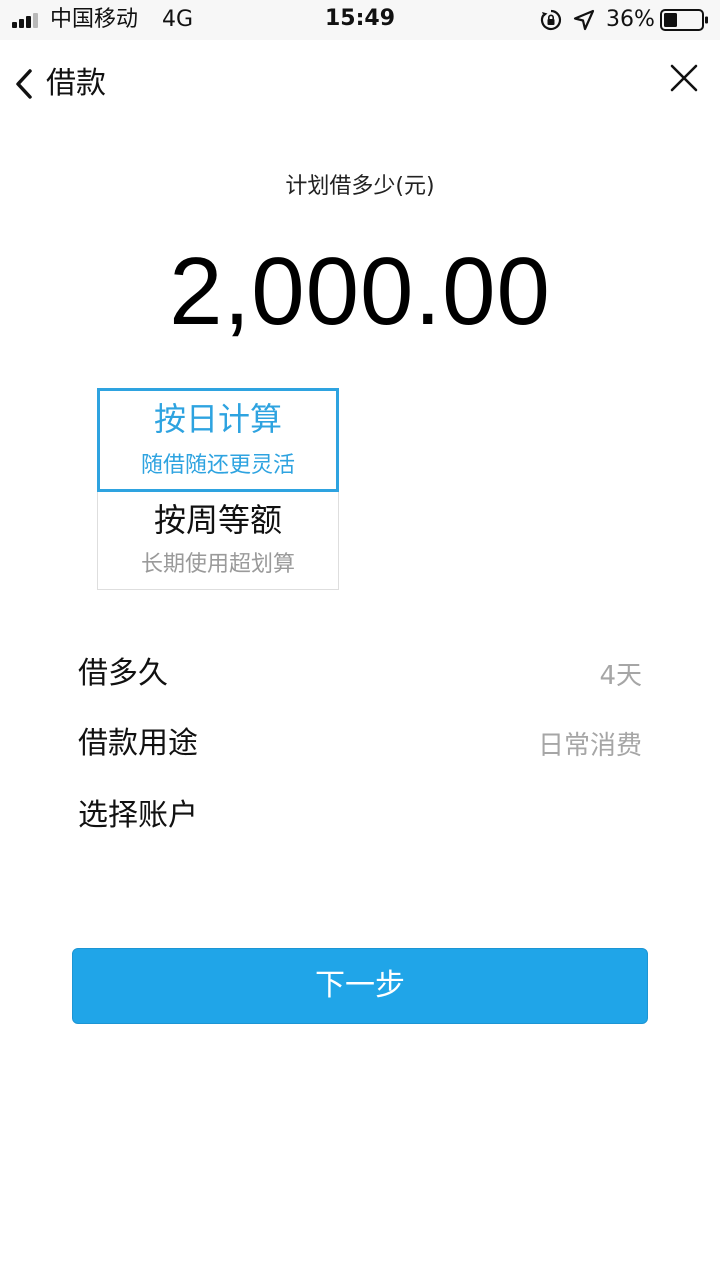  I want to click on loan-duration-row: 借多久 4天, so click(360, 674).